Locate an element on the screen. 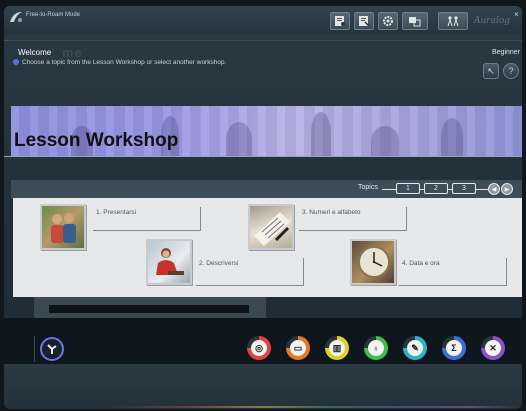  lesson-2-thumbnail is located at coordinates (169, 262).